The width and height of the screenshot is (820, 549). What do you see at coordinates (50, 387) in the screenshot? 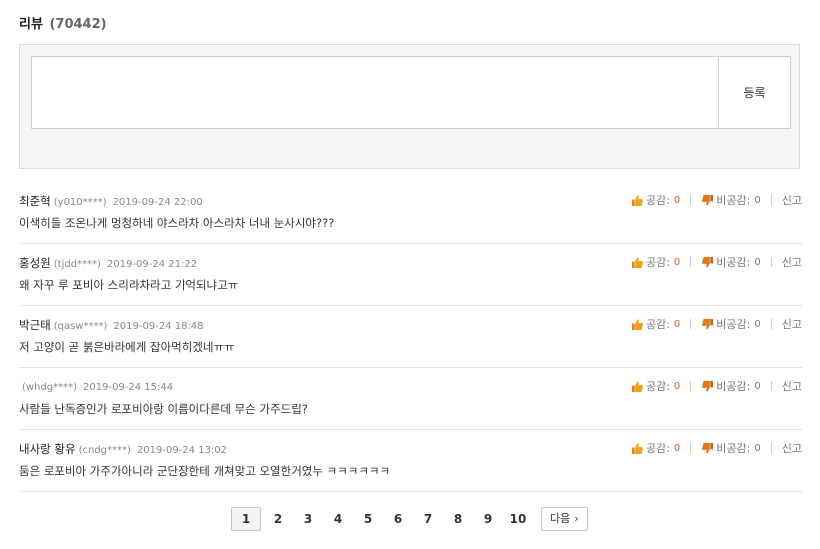
I see `review-user-id: (whdg****)` at bounding box center [50, 387].